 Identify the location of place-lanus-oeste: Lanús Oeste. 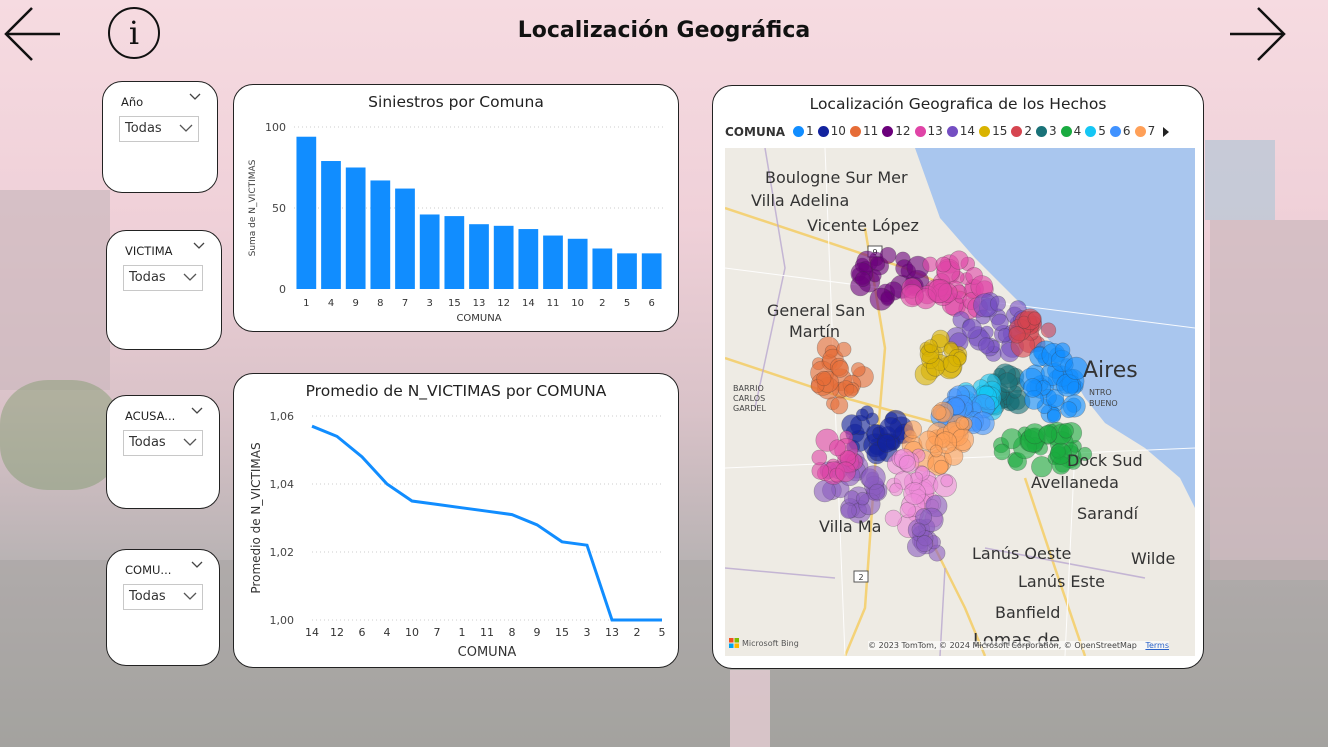
(1022, 553).